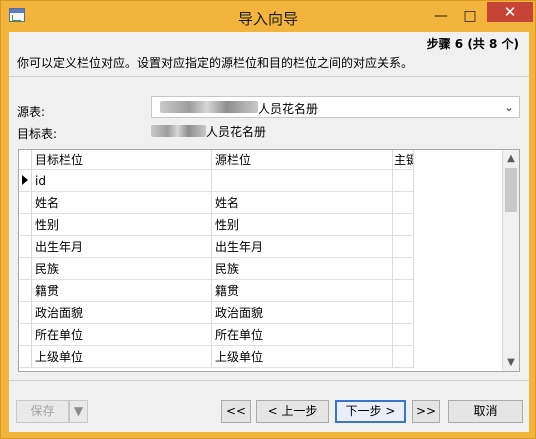  Describe the element at coordinates (269, 76) in the screenshot. I see `top-divider` at that location.